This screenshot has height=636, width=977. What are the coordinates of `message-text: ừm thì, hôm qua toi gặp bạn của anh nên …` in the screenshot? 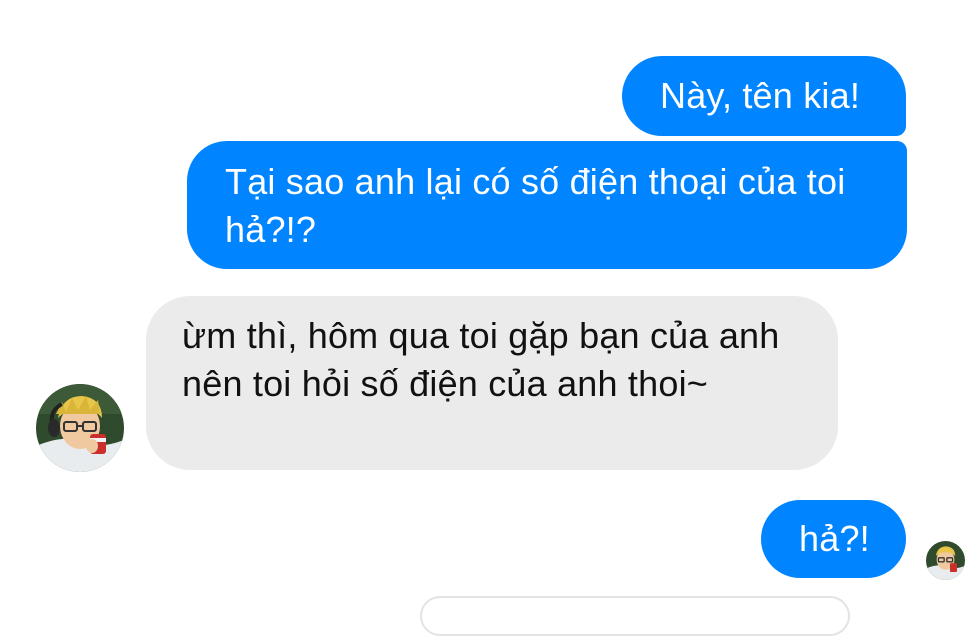 It's located at (481, 359).